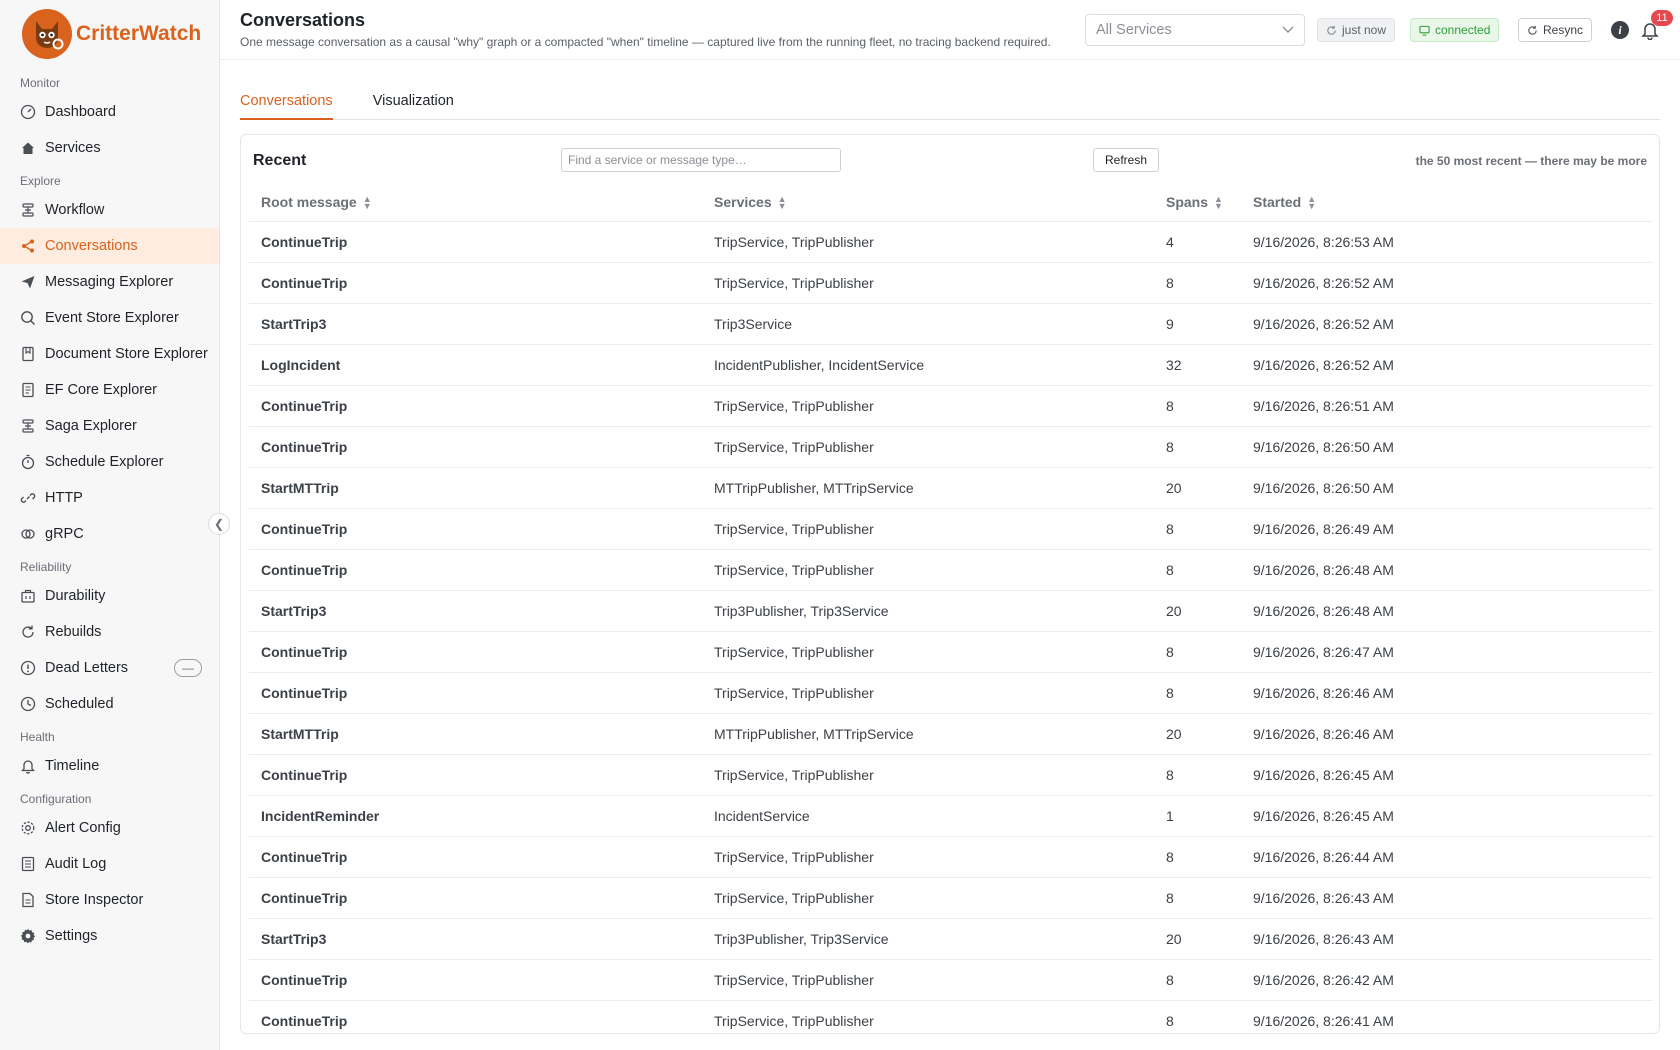 Image resolution: width=1680 pixels, height=1050 pixels. What do you see at coordinates (46, 567) in the screenshot?
I see `nav-group-reliability: Reliability` at bounding box center [46, 567].